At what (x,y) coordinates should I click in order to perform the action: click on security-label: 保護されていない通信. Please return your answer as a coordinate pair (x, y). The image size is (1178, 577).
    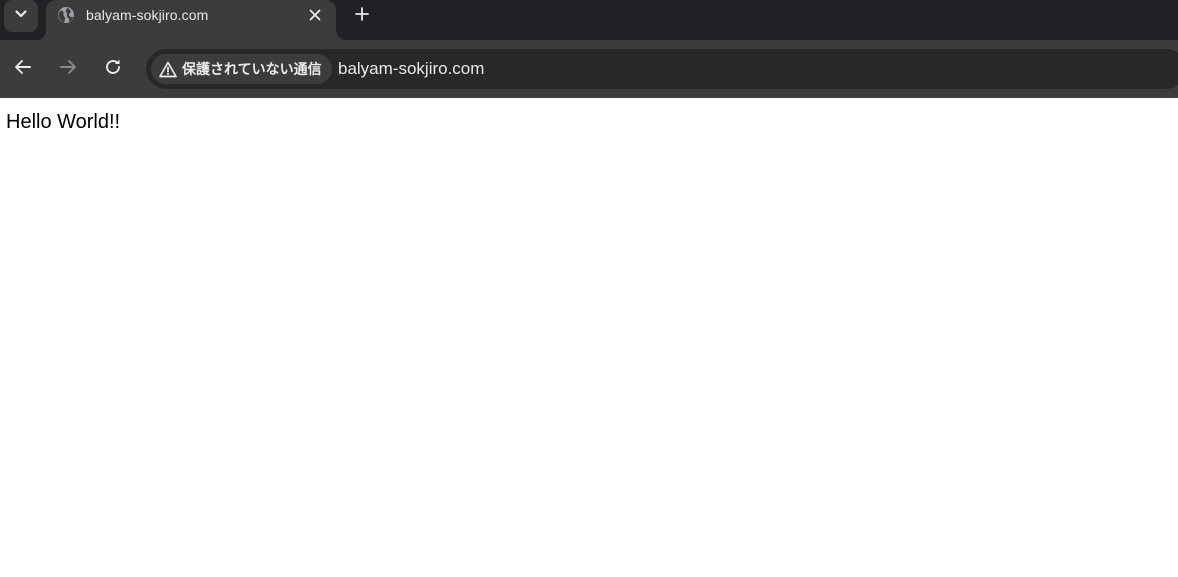
    Looking at the image, I should click on (252, 69).